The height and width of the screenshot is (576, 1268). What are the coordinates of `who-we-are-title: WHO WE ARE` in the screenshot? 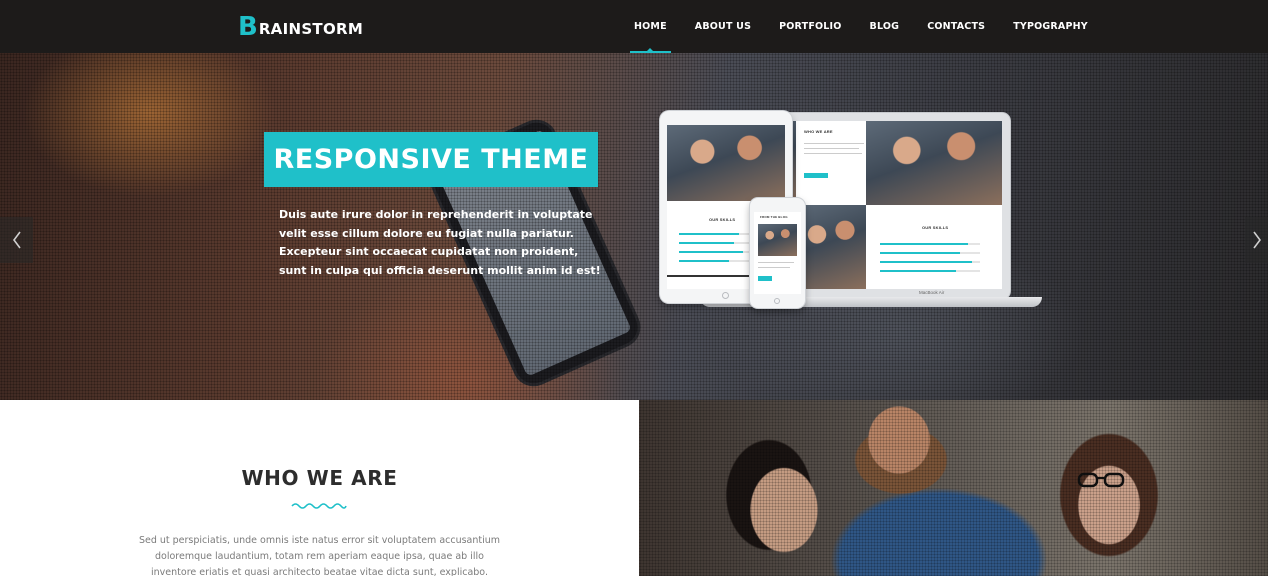 It's located at (319, 478).